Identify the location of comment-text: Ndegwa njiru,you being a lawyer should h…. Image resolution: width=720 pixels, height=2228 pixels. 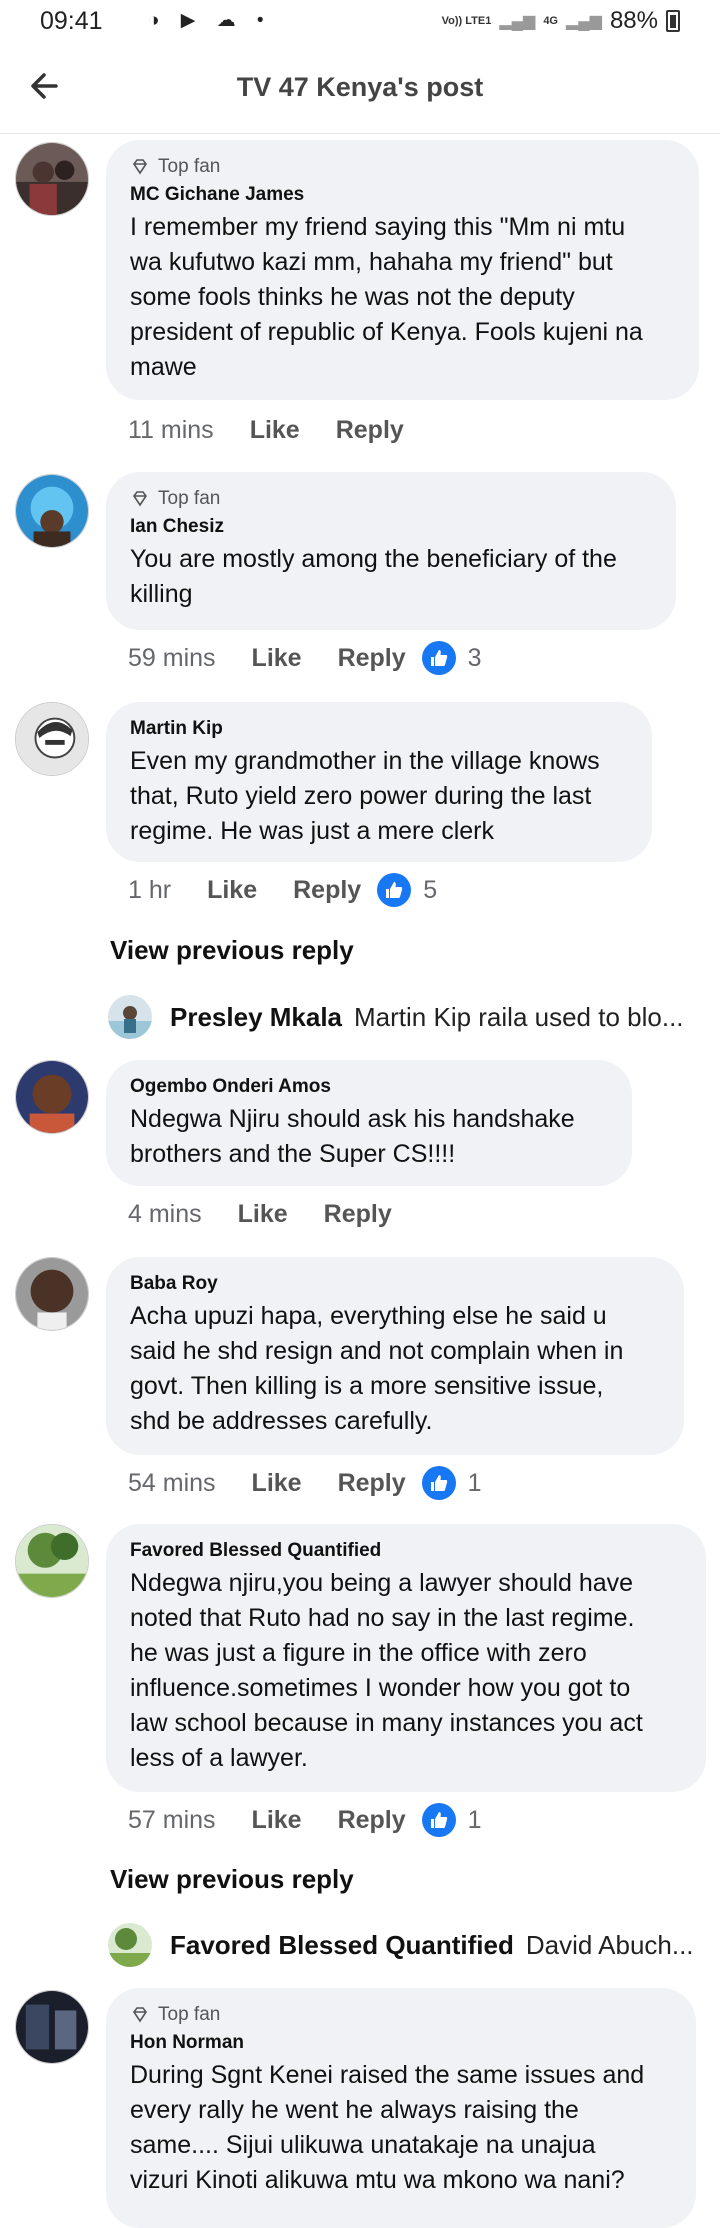
(386, 1670).